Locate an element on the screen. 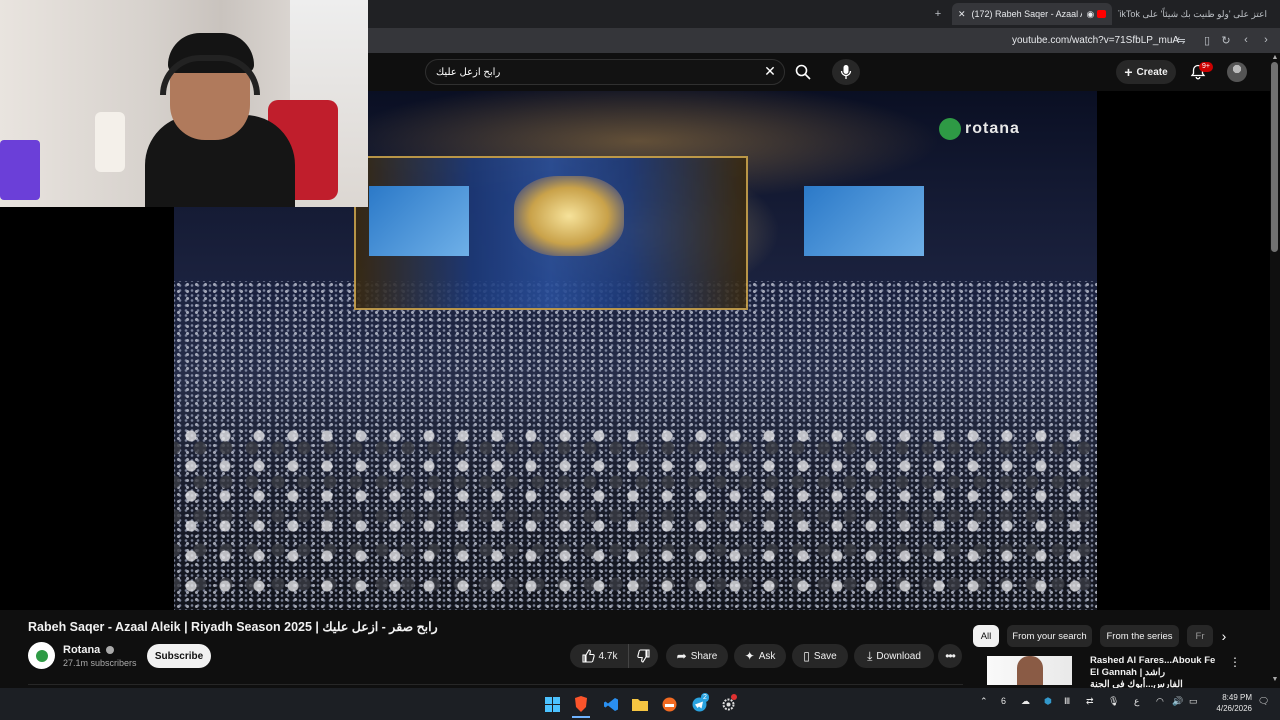  windows-start-icon is located at coordinates (552, 704).